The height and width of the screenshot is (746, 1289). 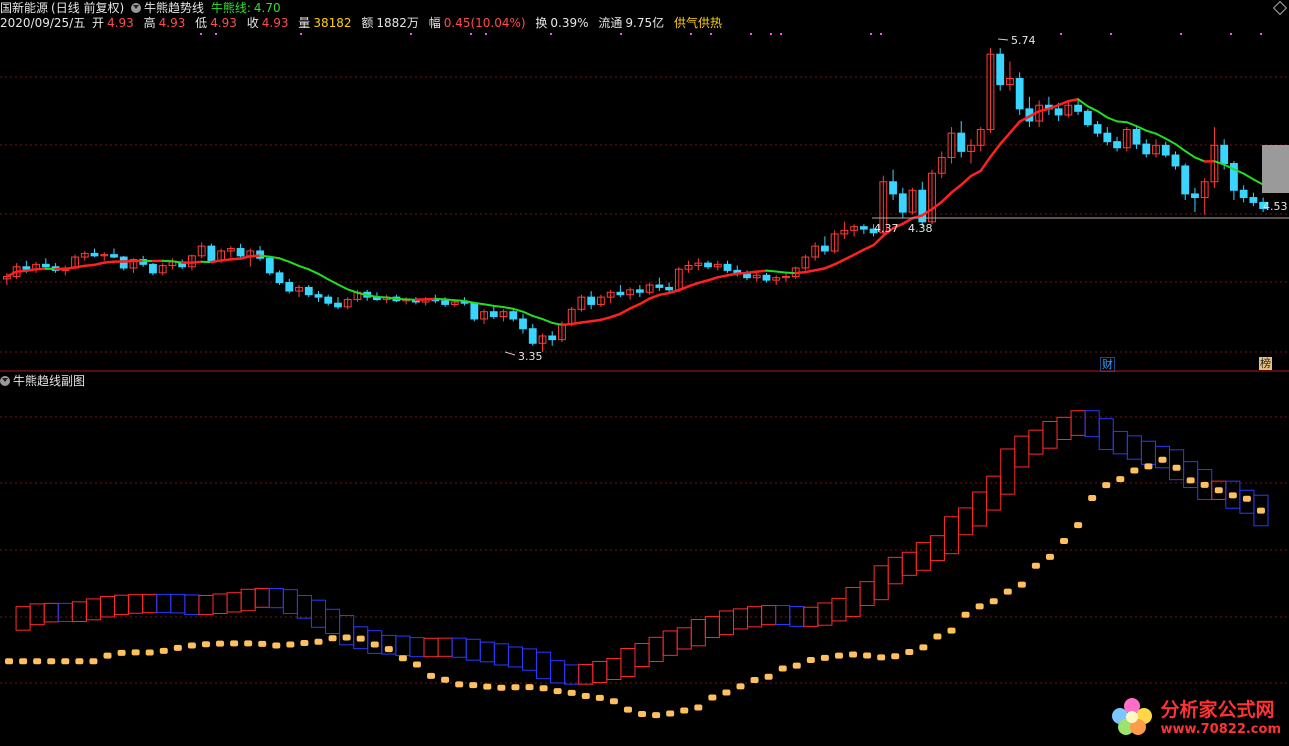 I want to click on sub-indicator-menu-icon, so click(x=5, y=381).